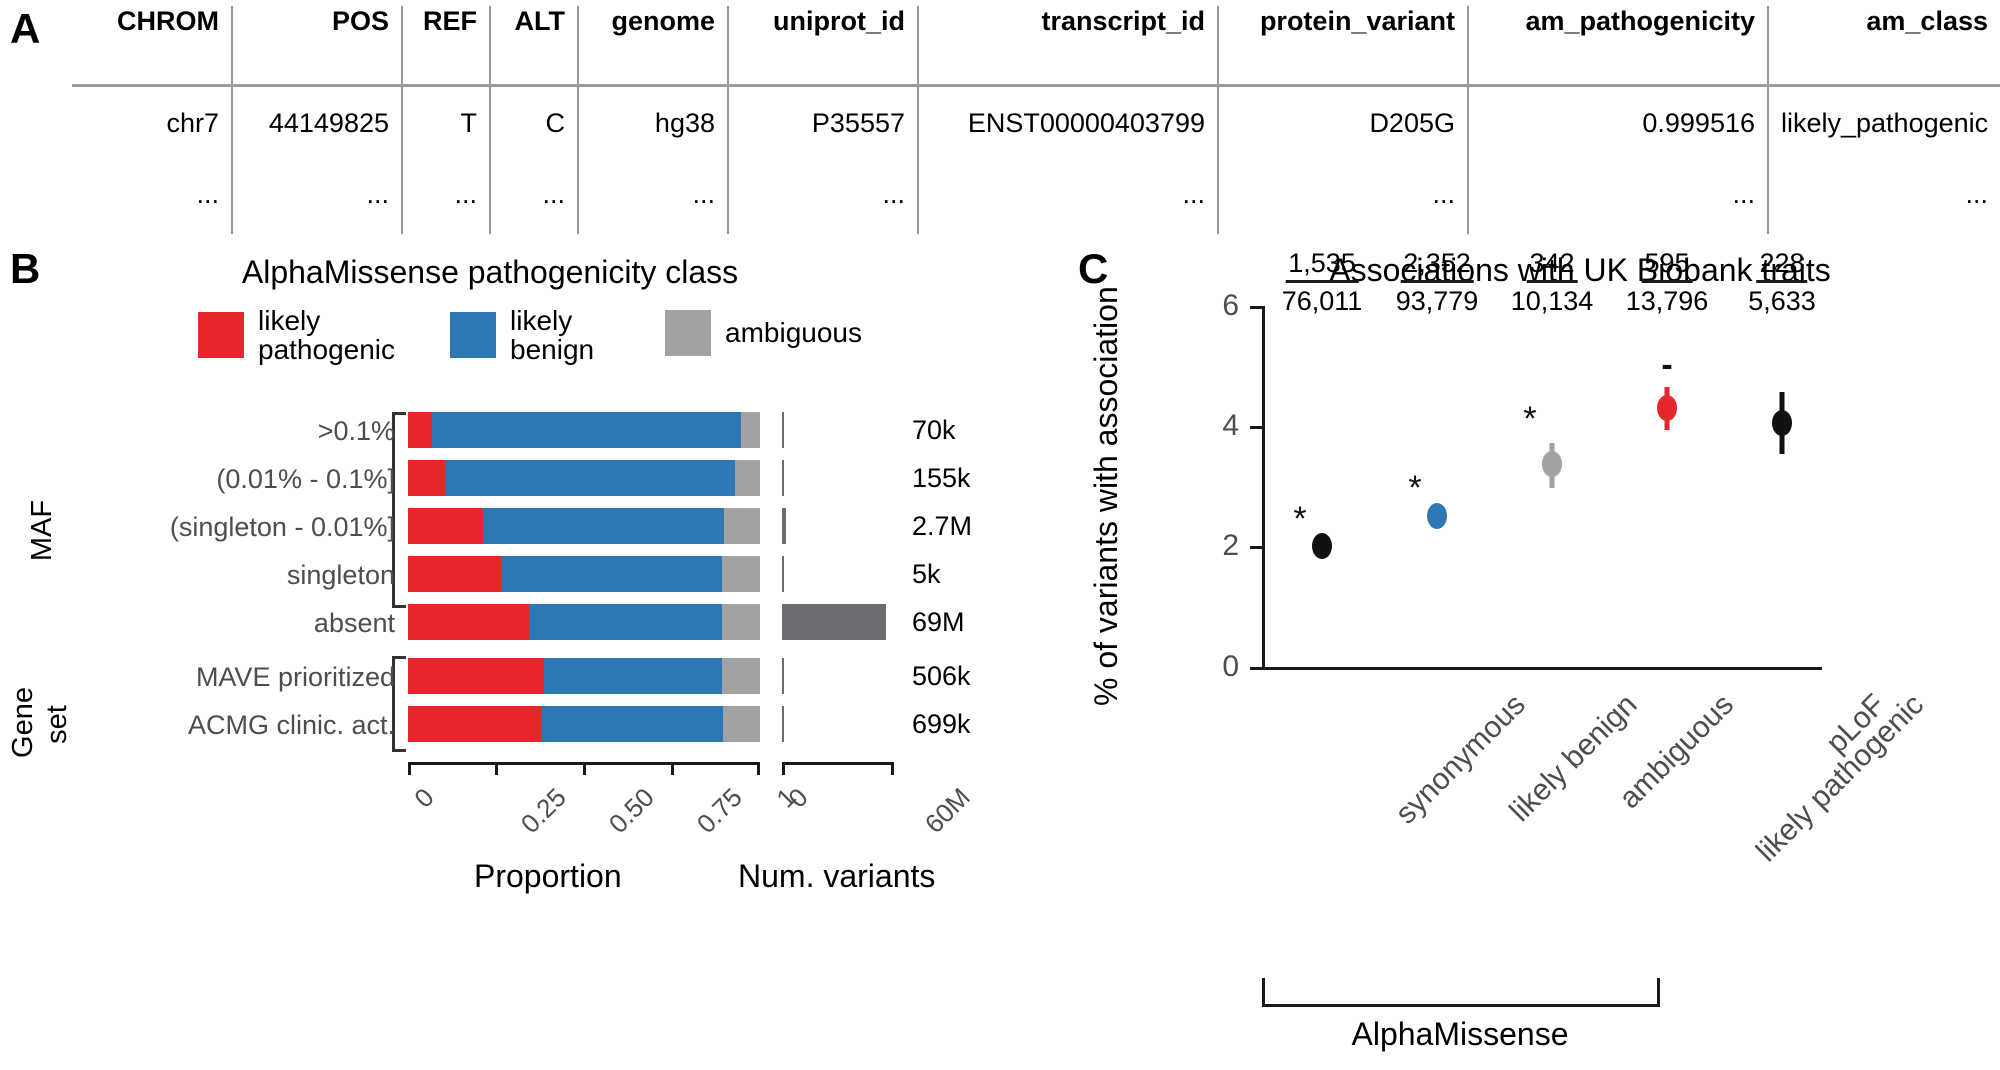 The height and width of the screenshot is (1070, 2000). What do you see at coordinates (1106, 496) in the screenshot?
I see `panel-c-y-axis-label: % of variants with association` at bounding box center [1106, 496].